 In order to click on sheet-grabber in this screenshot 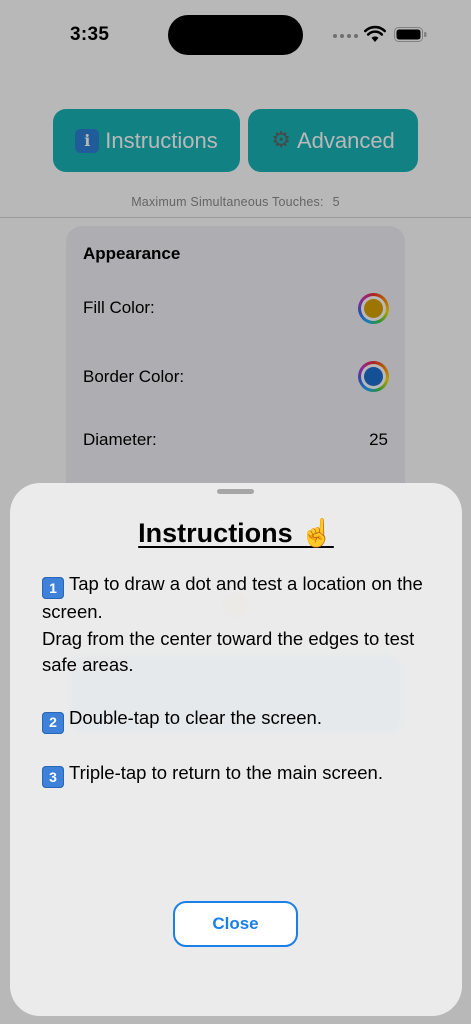, I will do `click(235, 491)`.